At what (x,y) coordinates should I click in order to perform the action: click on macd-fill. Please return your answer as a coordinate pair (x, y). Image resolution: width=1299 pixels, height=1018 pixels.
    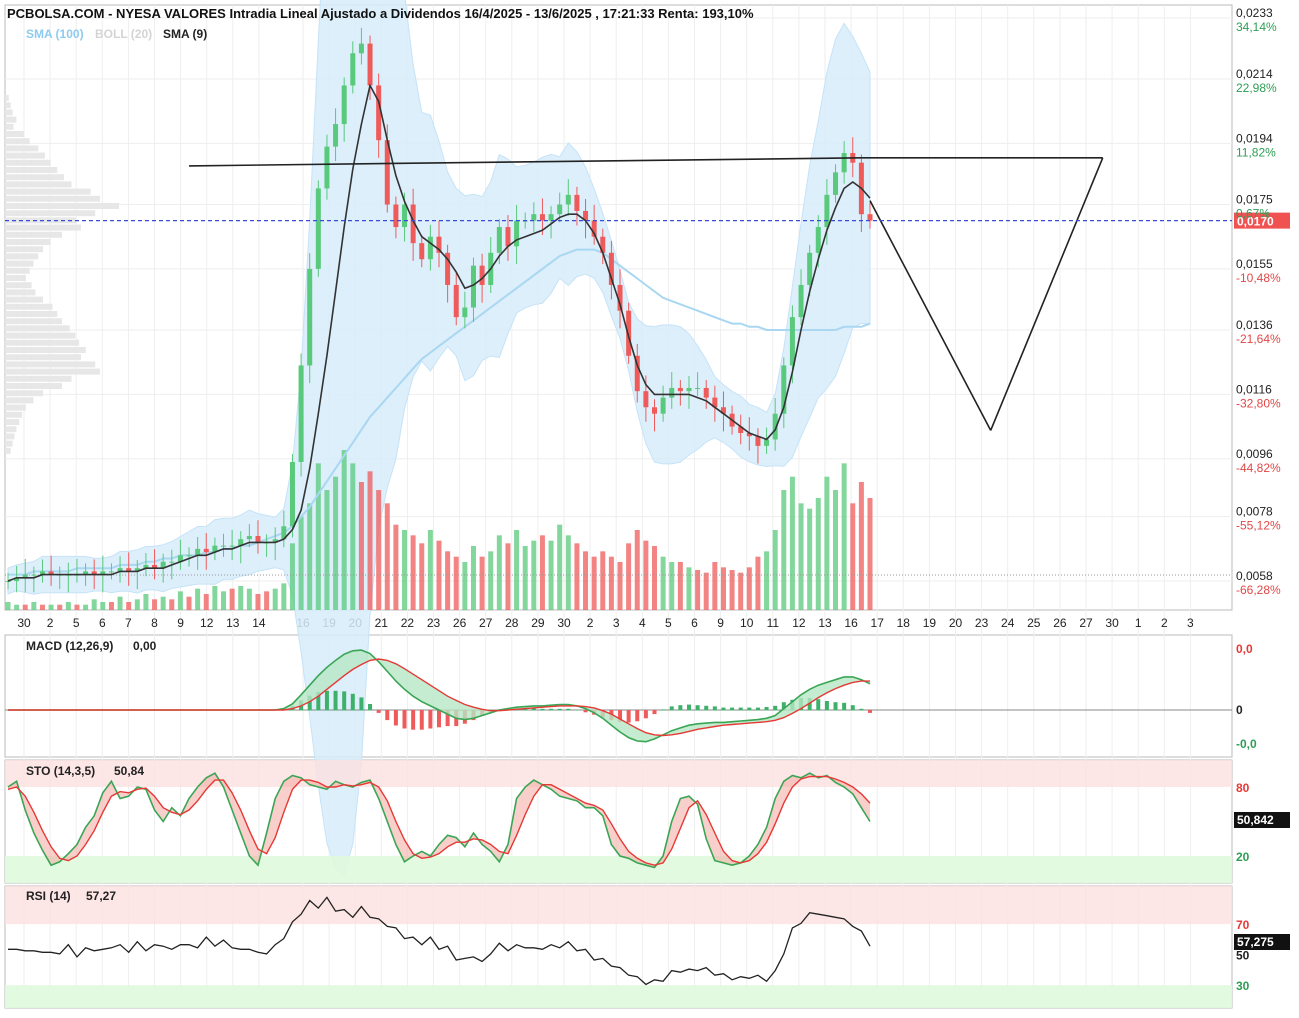
    Looking at the image, I should click on (439, 696).